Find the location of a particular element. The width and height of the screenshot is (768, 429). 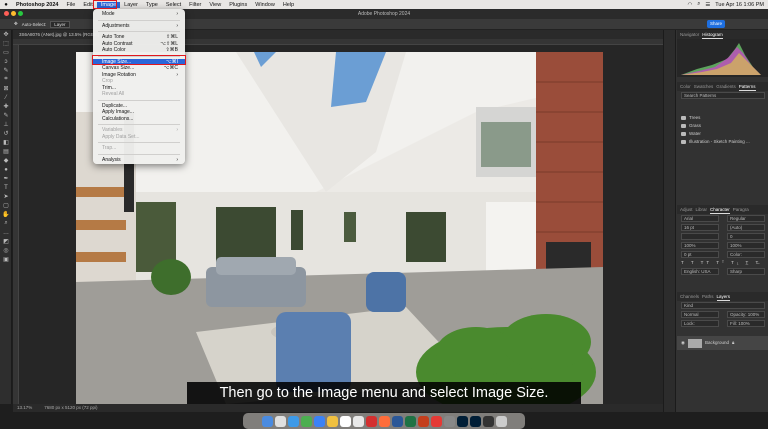

tracking-field: 0 is located at coordinates (746, 236).